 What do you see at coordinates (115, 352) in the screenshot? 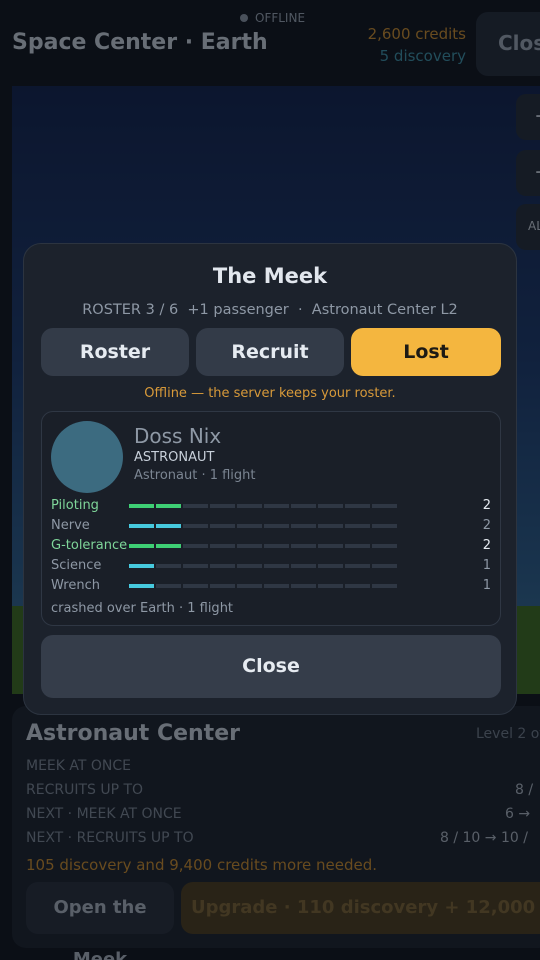
I see `tab-roster: Roster` at bounding box center [115, 352].